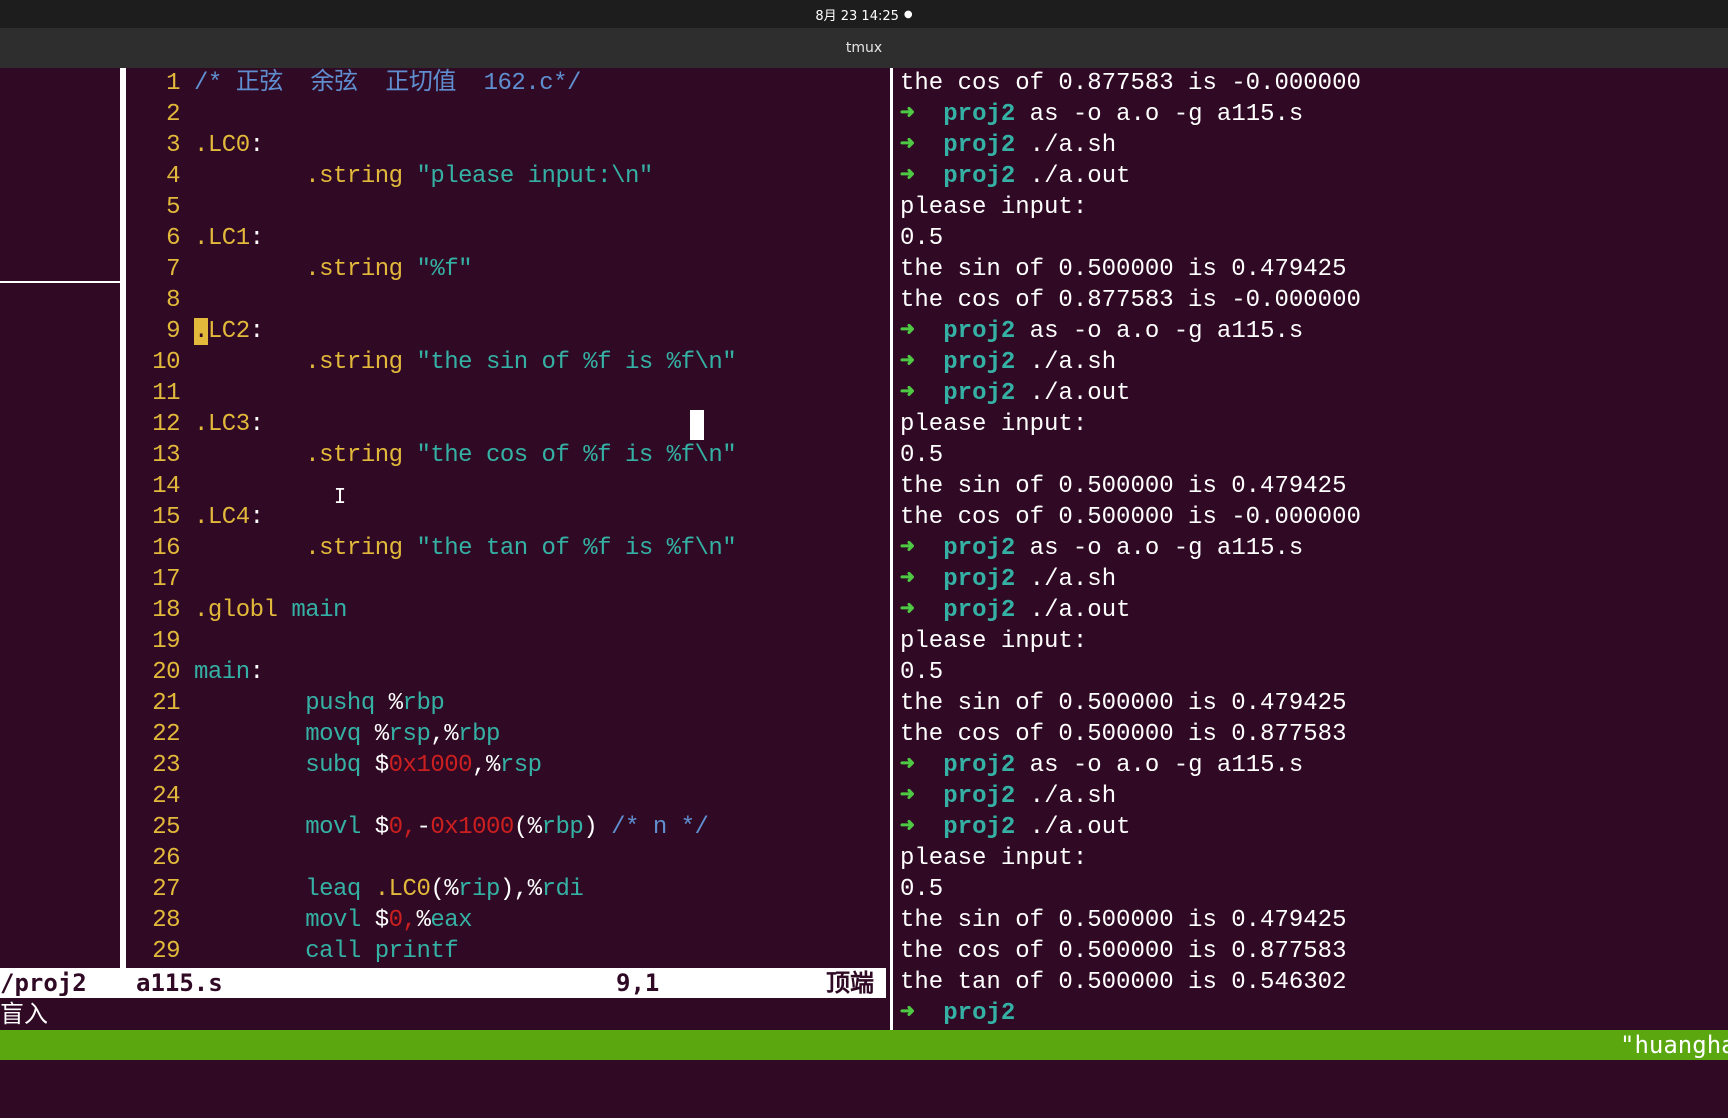 Image resolution: width=1728 pixels, height=1118 pixels. Describe the element at coordinates (513, 796) in the screenshot. I see `code-line: 24` at that location.